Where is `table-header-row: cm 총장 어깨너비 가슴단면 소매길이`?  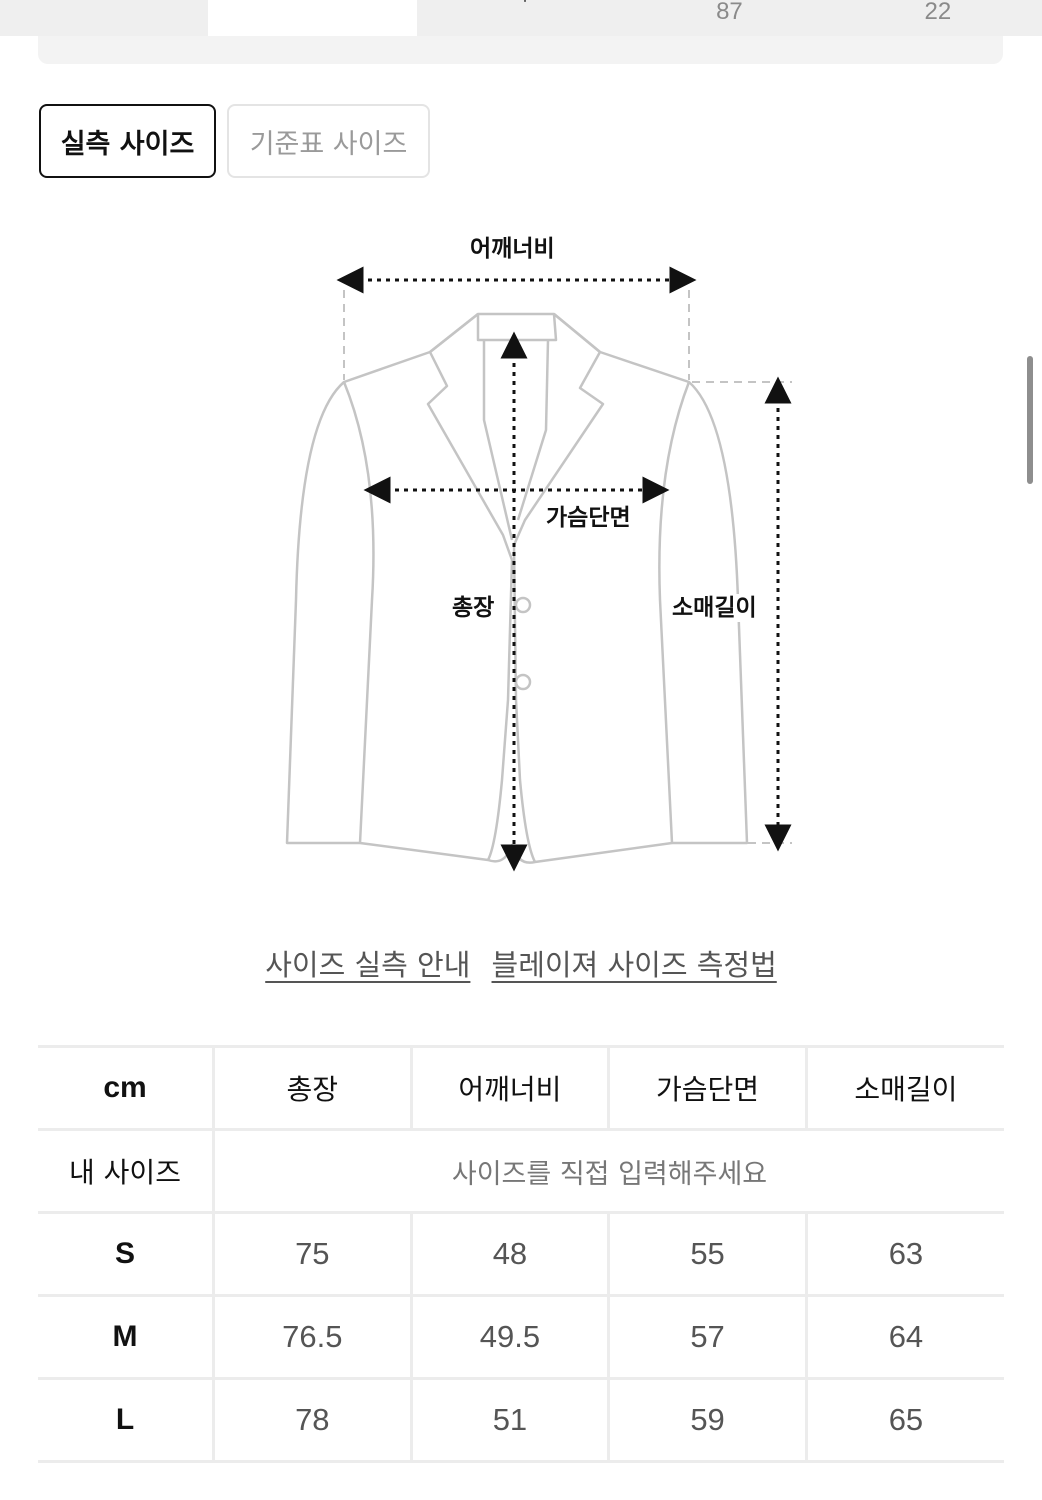
table-header-row: cm 총장 어깨너비 가슴단면 소매길이 is located at coordinates (521, 1088).